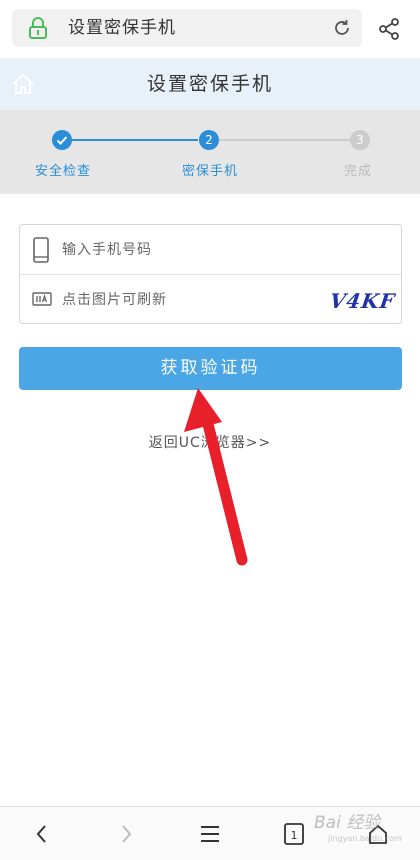  I want to click on url-field: 设置密保手机, so click(187, 28).